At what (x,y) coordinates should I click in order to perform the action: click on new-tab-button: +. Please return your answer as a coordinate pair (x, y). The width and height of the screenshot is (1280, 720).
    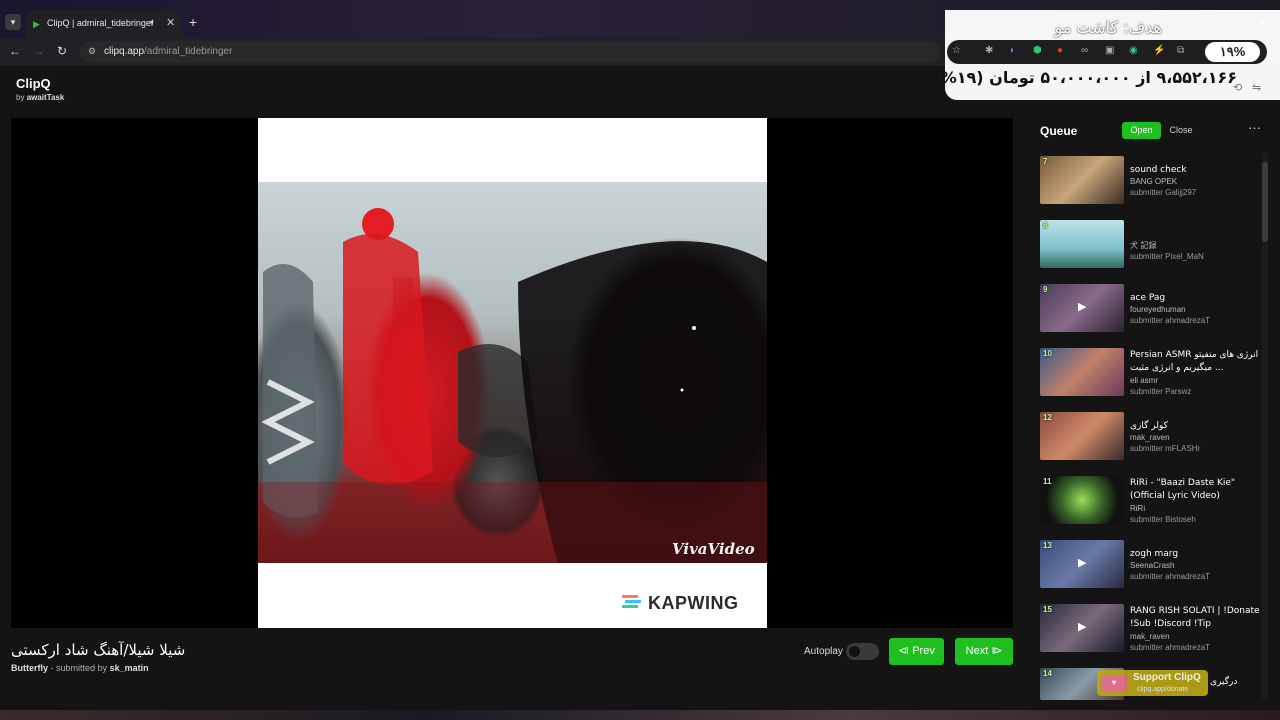
    Looking at the image, I should click on (193, 22).